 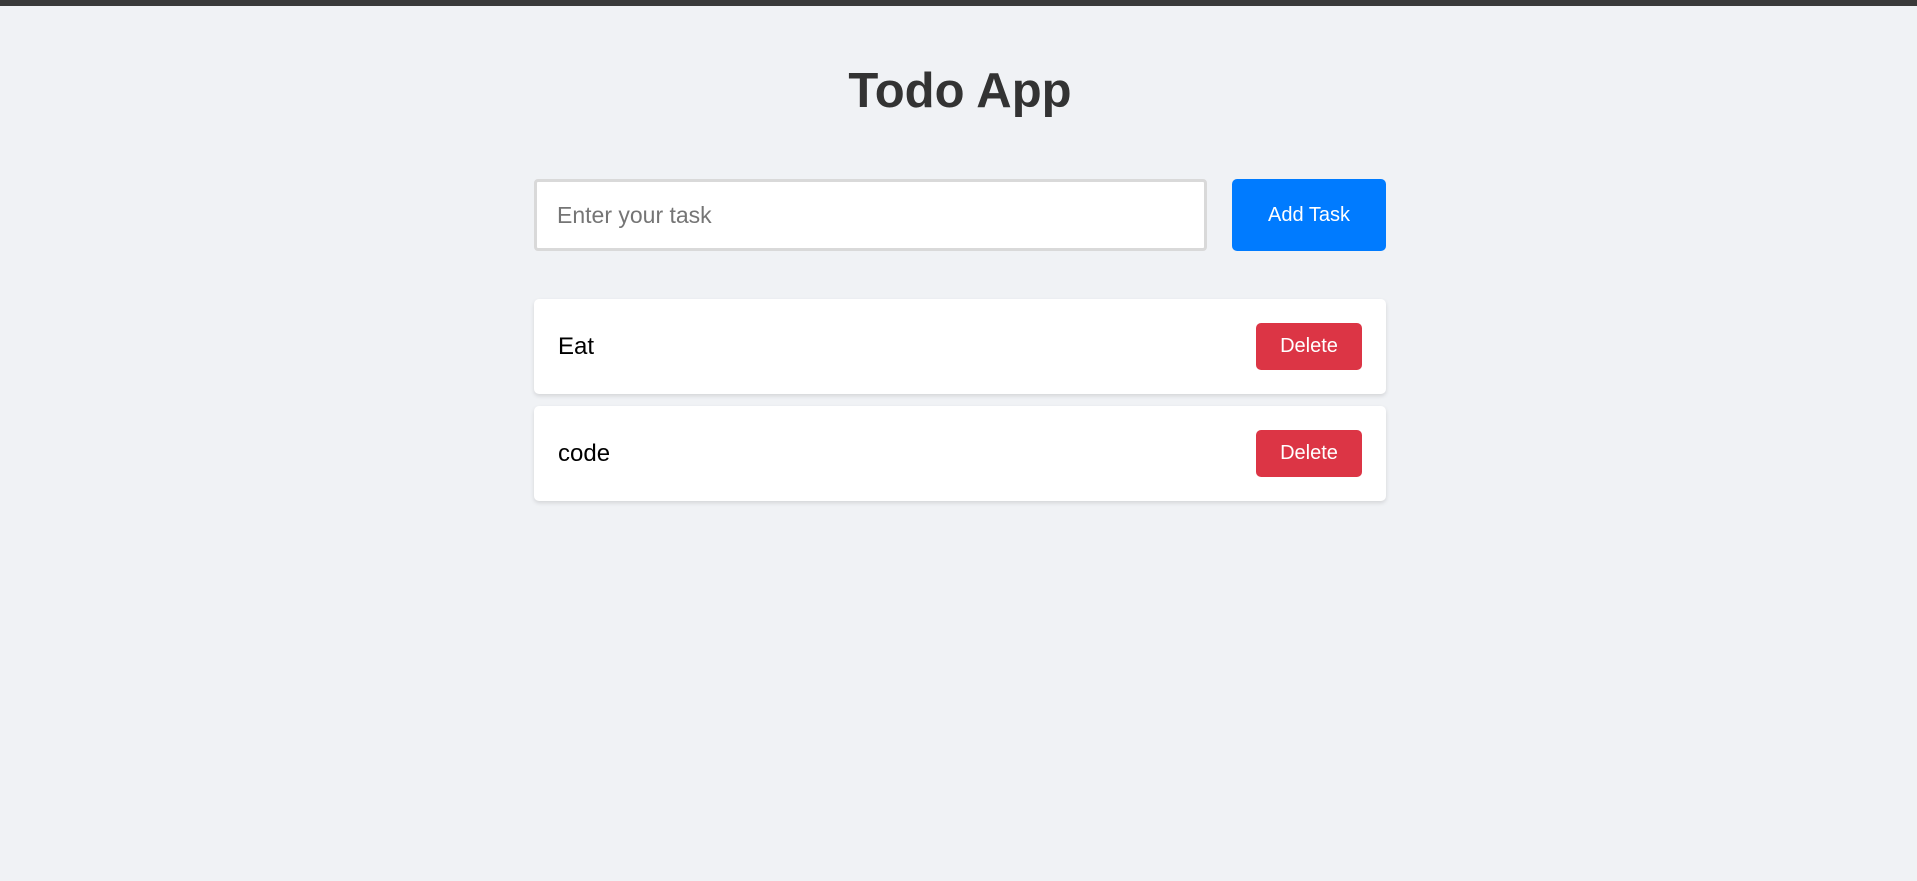 What do you see at coordinates (584, 453) in the screenshot?
I see `task-text: code` at bounding box center [584, 453].